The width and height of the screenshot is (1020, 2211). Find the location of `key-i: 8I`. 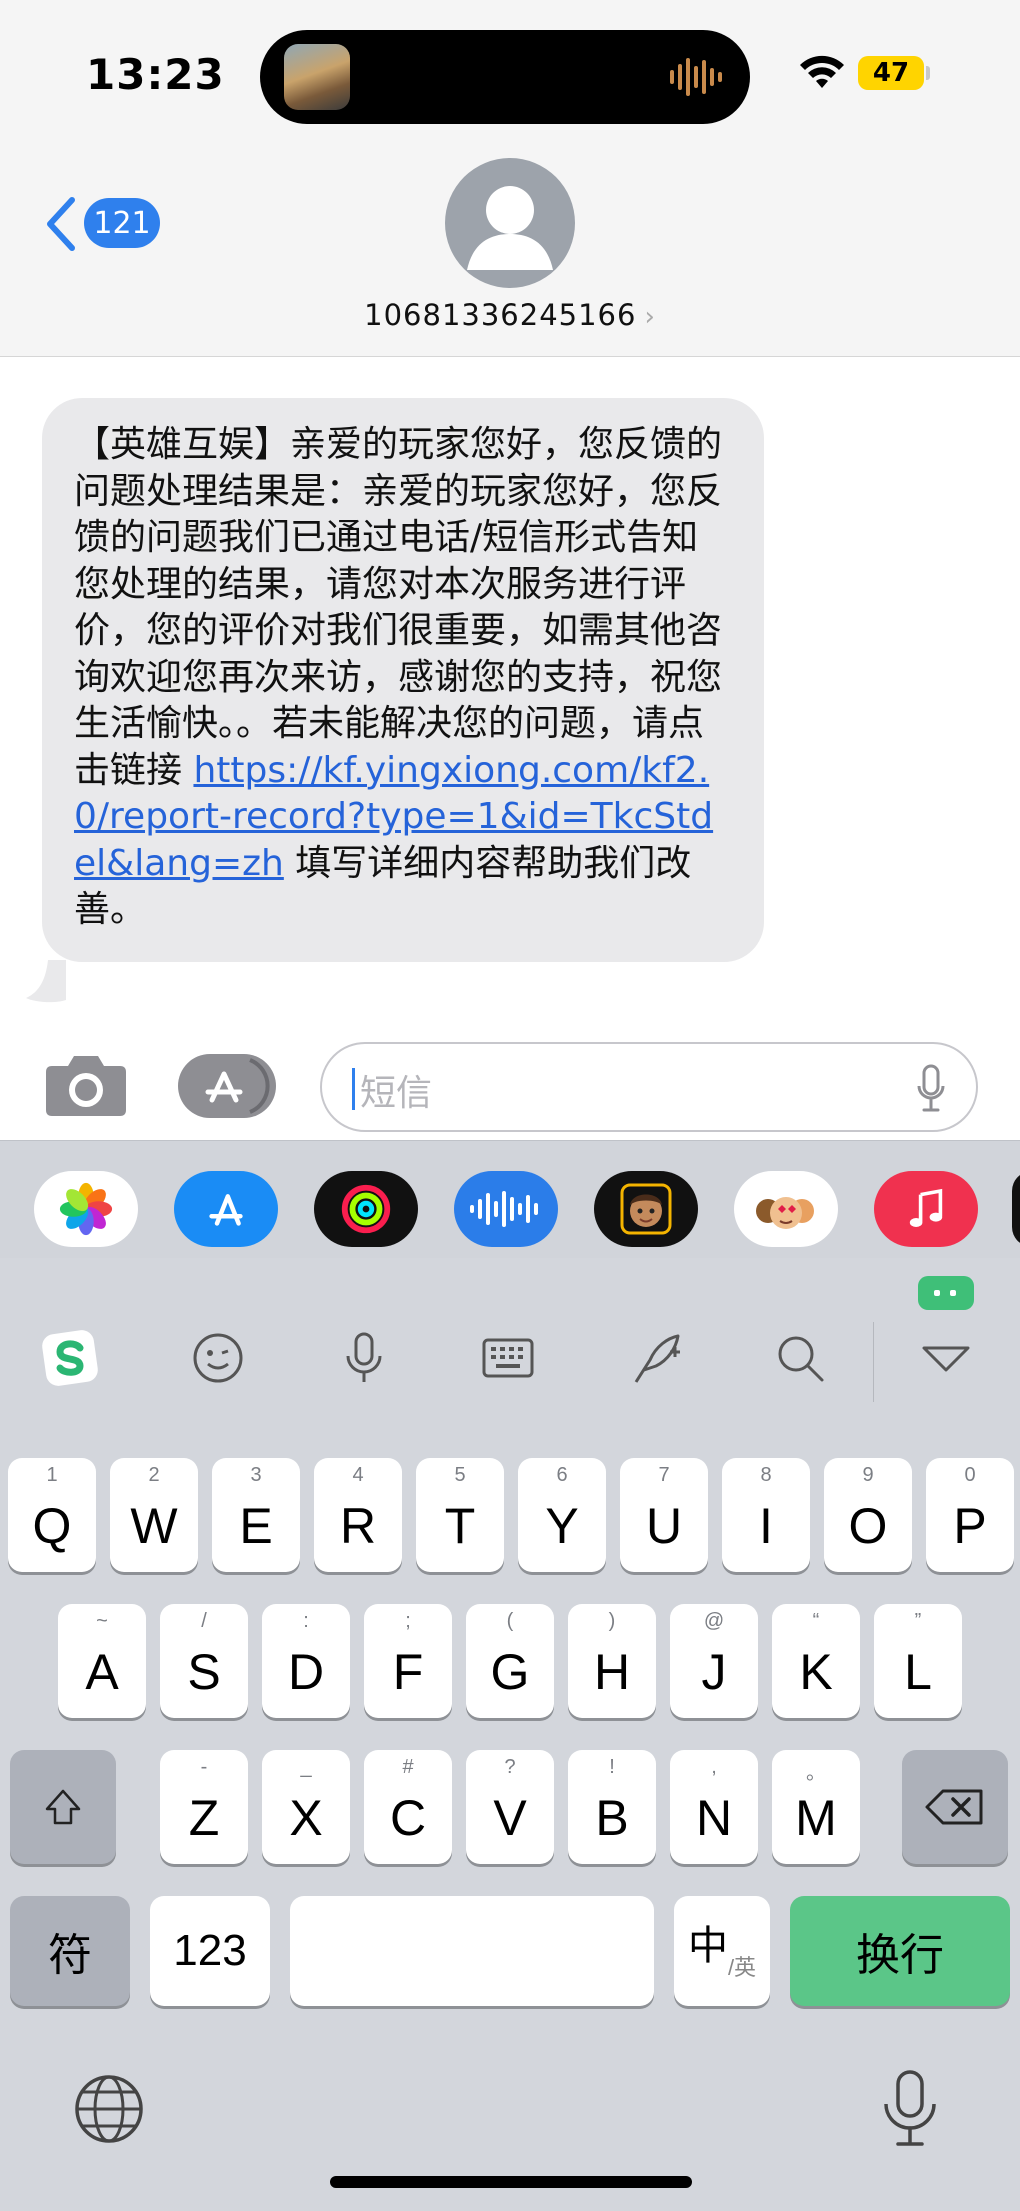

key-i: 8I is located at coordinates (766, 1515).